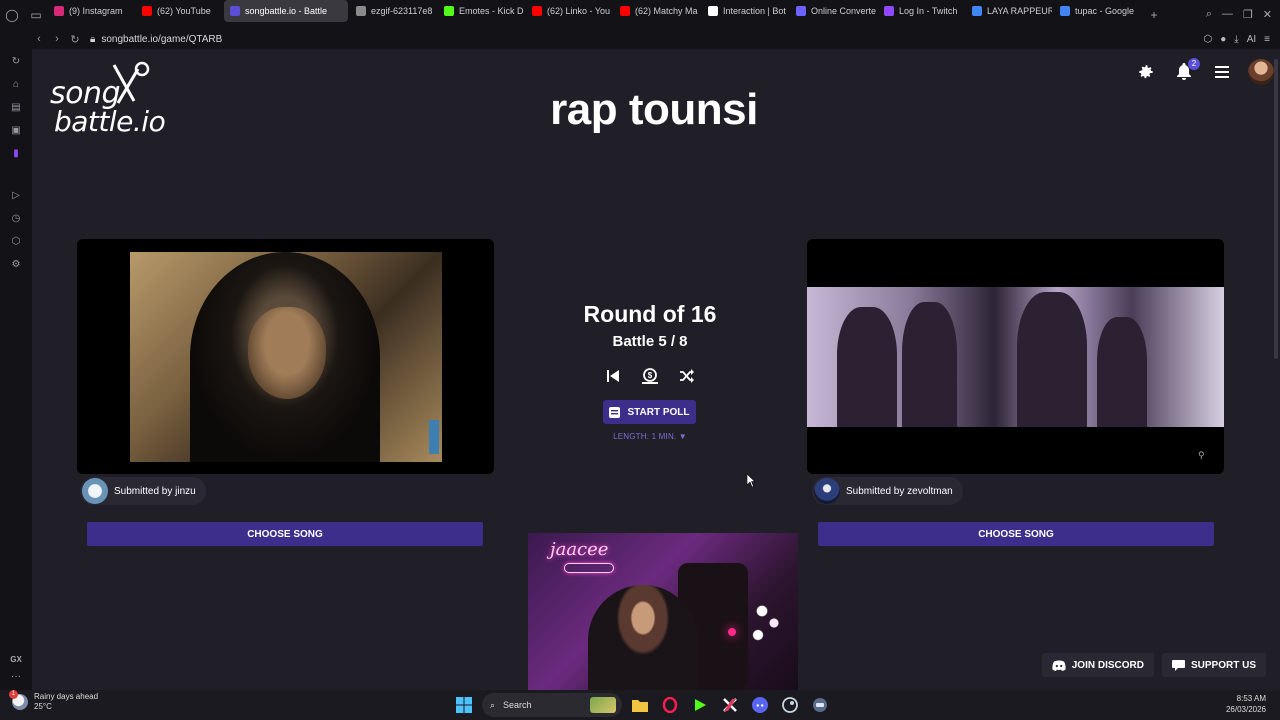 The width and height of the screenshot is (1280, 720). I want to click on site-logo: song battle.io, so click(110, 101).